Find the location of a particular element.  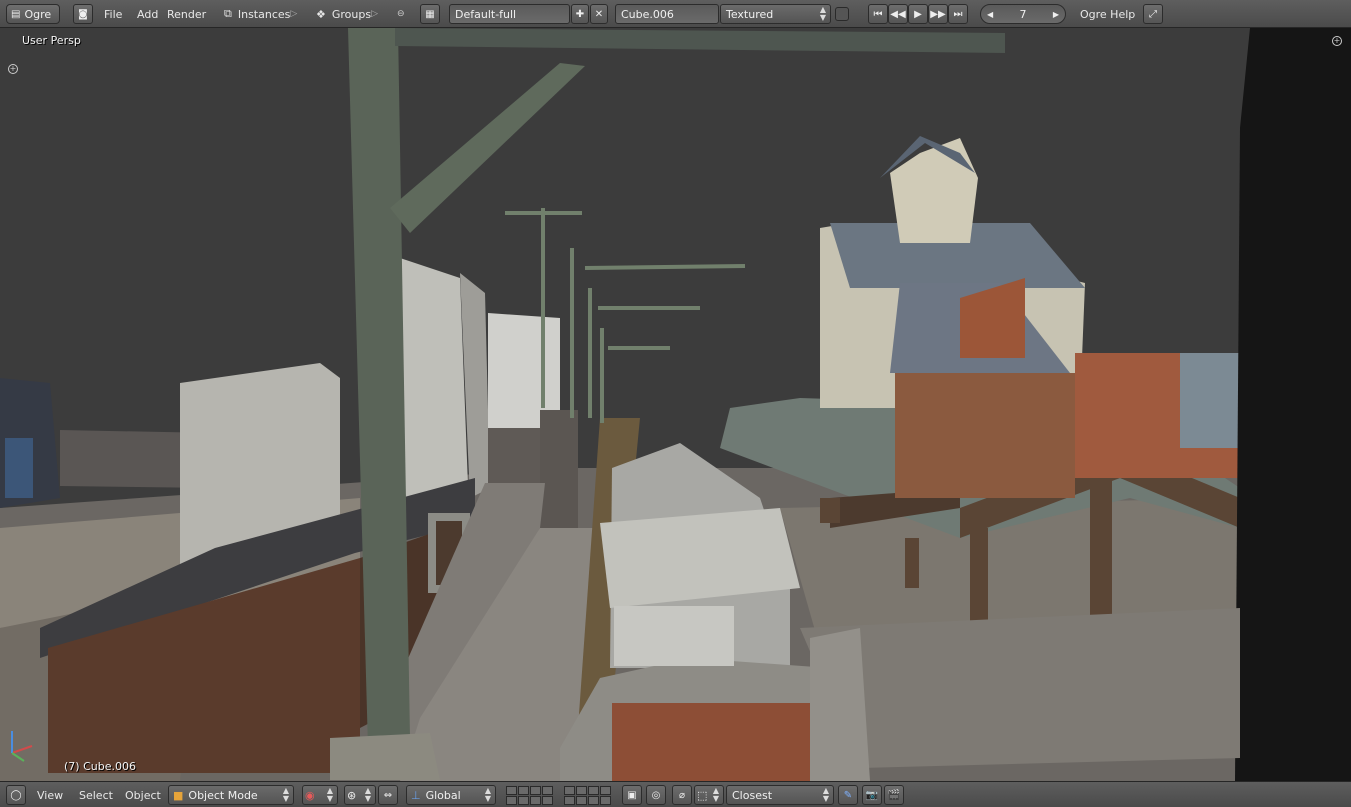

frame-number: 7 is located at coordinates (1023, 14).